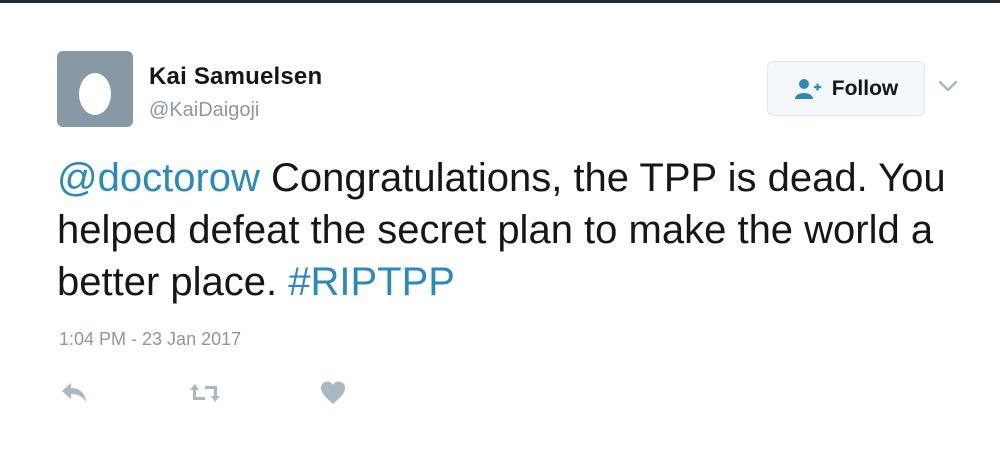 Image resolution: width=1000 pixels, height=452 pixels. I want to click on egg-avatar-icon, so click(95, 94).